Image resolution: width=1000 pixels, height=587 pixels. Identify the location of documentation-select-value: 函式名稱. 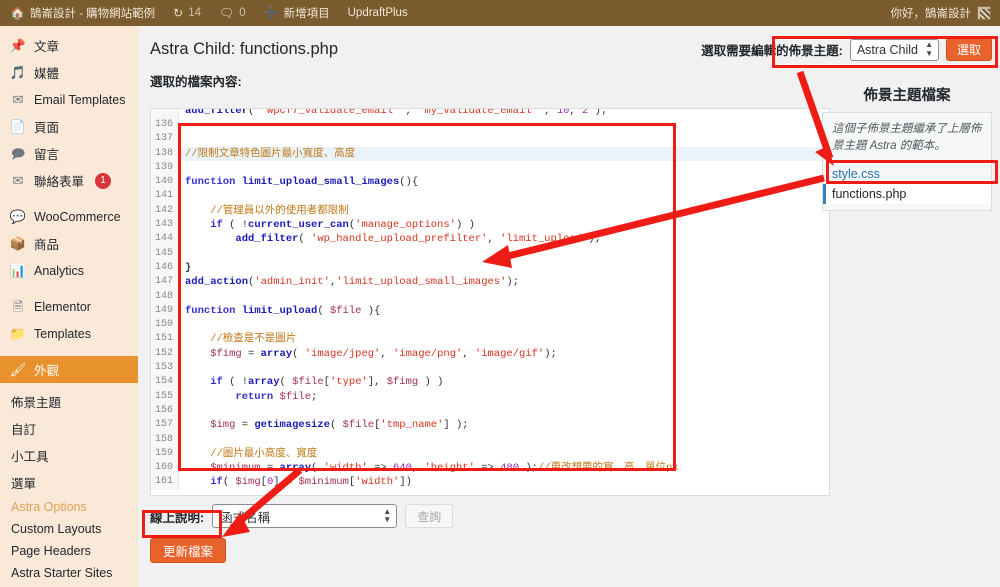
(245, 517).